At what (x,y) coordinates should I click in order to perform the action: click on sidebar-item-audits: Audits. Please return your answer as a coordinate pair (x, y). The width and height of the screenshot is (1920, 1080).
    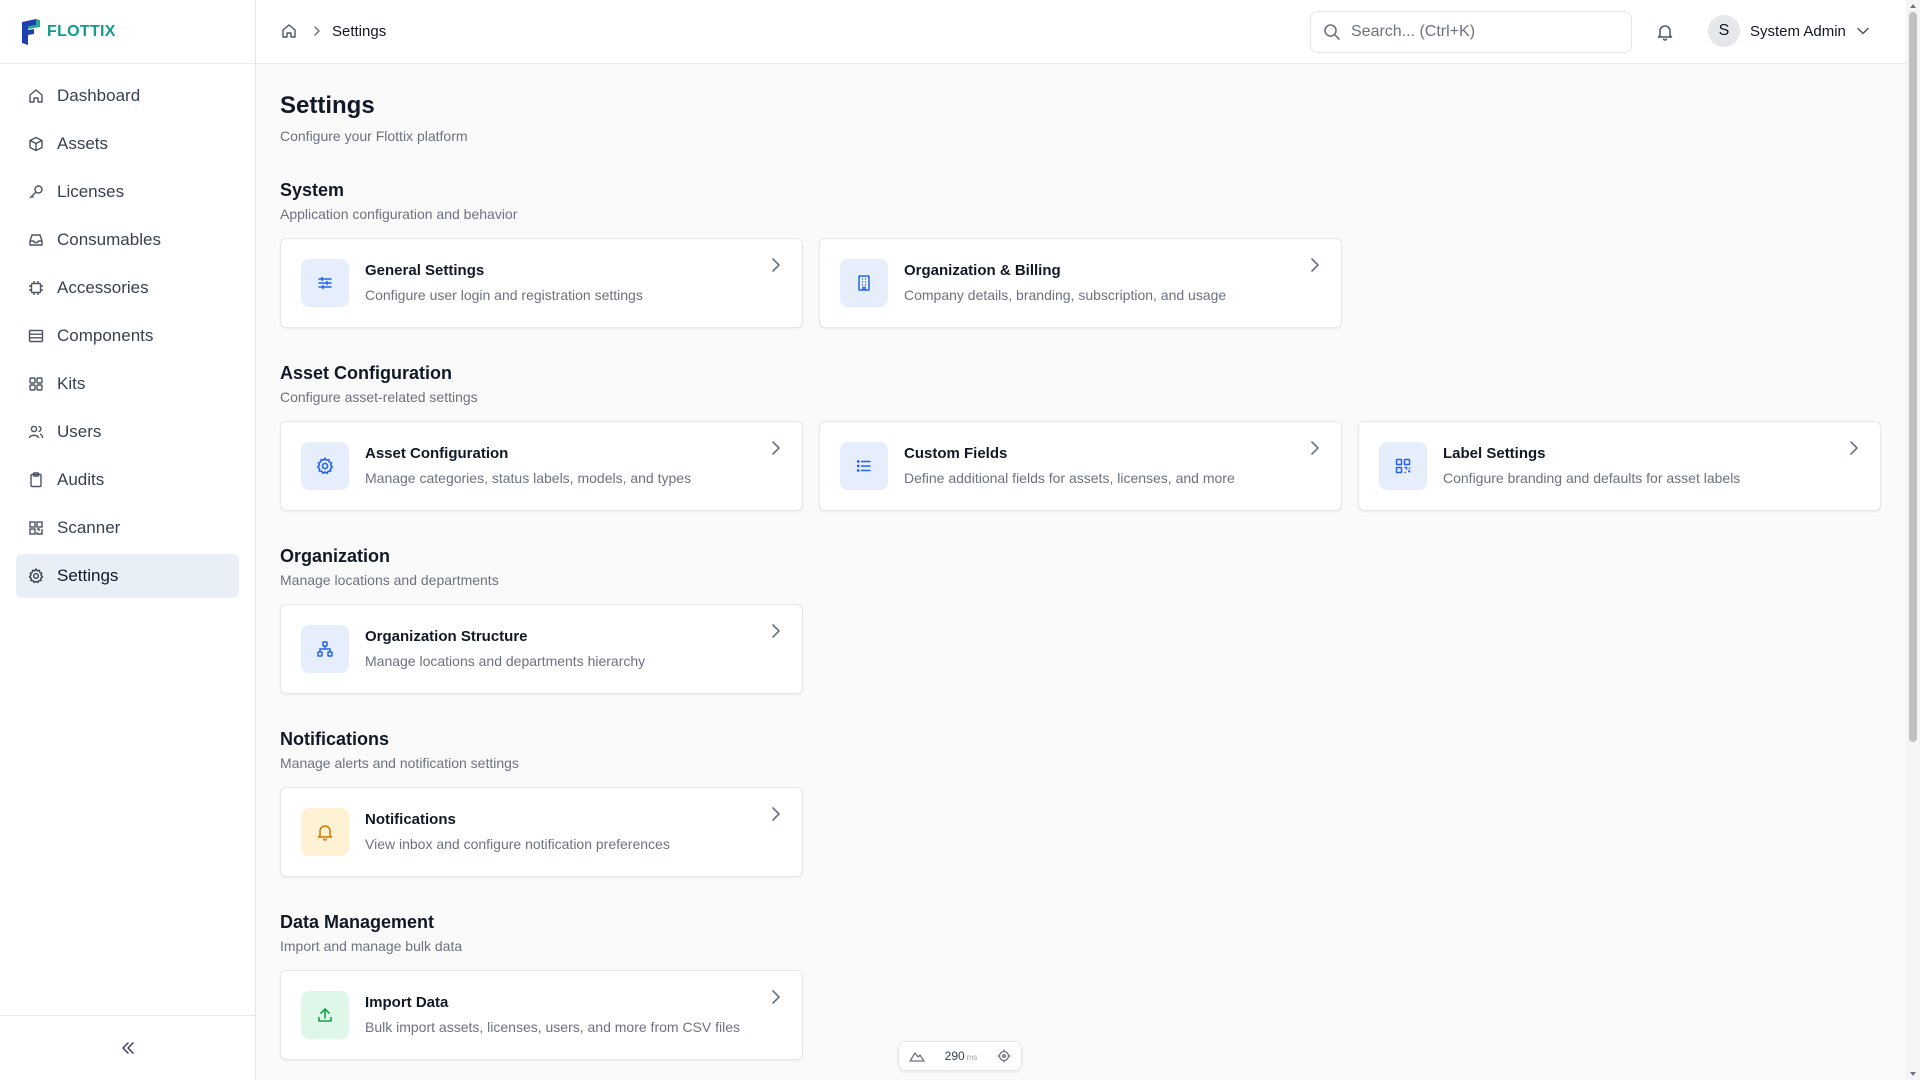
    Looking at the image, I should click on (127, 480).